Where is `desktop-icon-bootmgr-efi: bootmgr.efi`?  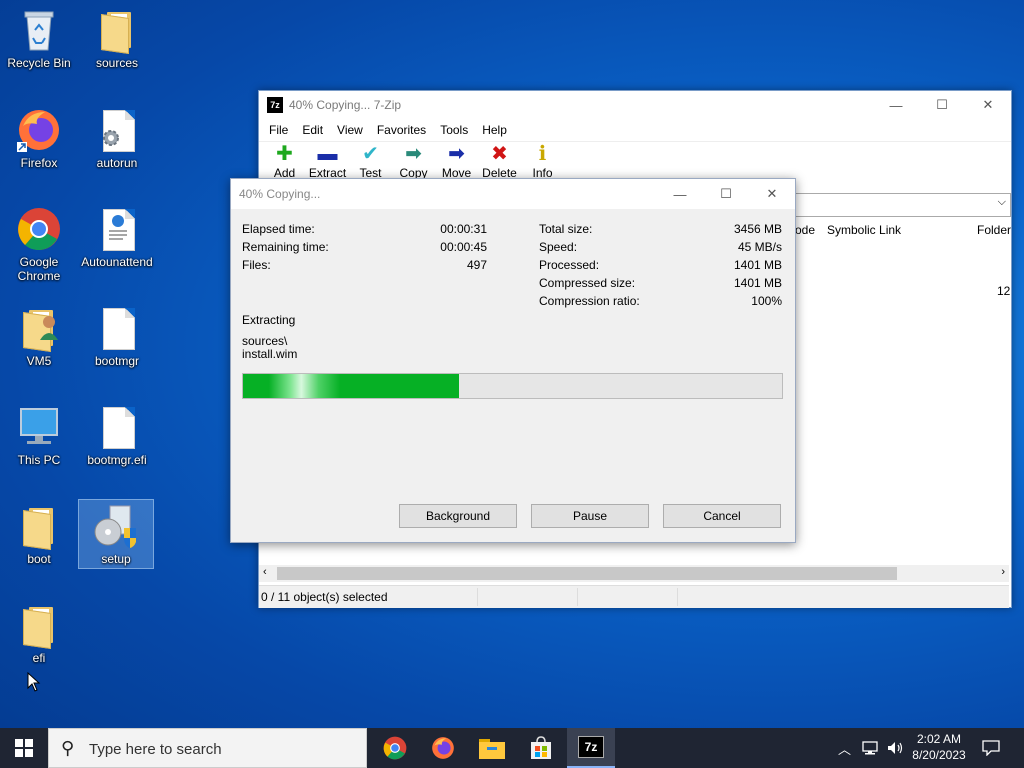 desktop-icon-bootmgr-efi: bootmgr.efi is located at coordinates (117, 435).